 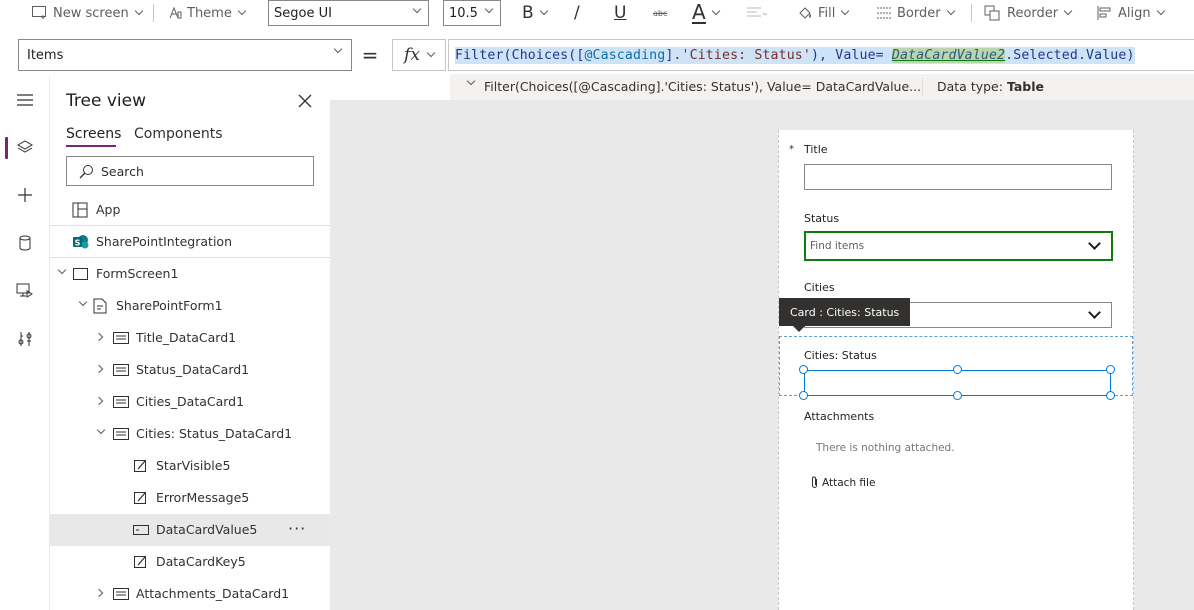 What do you see at coordinates (207, 13) in the screenshot?
I see `theme-button: Theme` at bounding box center [207, 13].